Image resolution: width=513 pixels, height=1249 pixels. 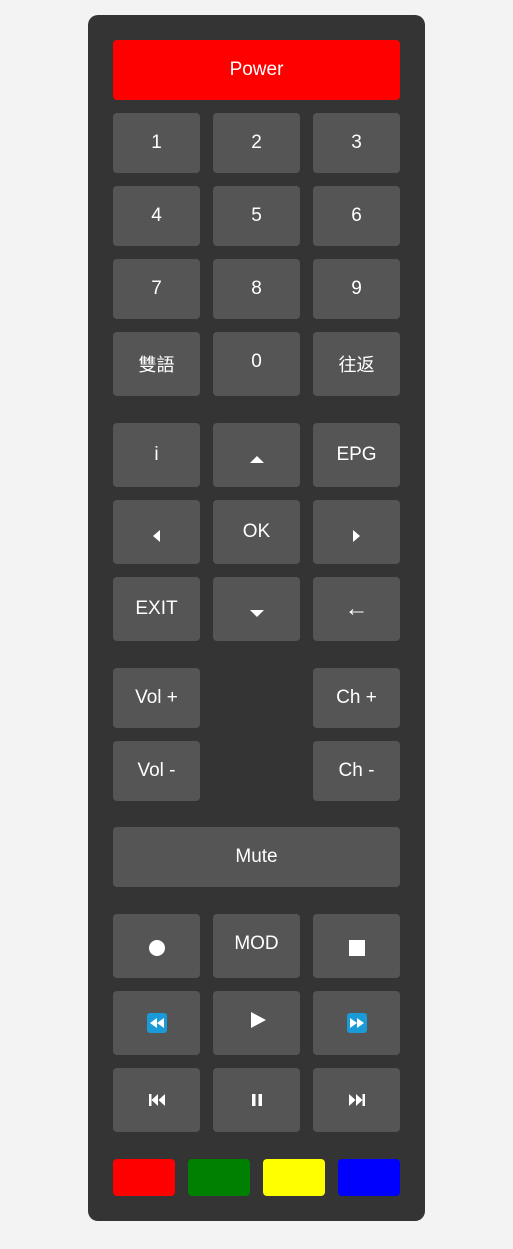 I want to click on power-button: Power, so click(x=256, y=70).